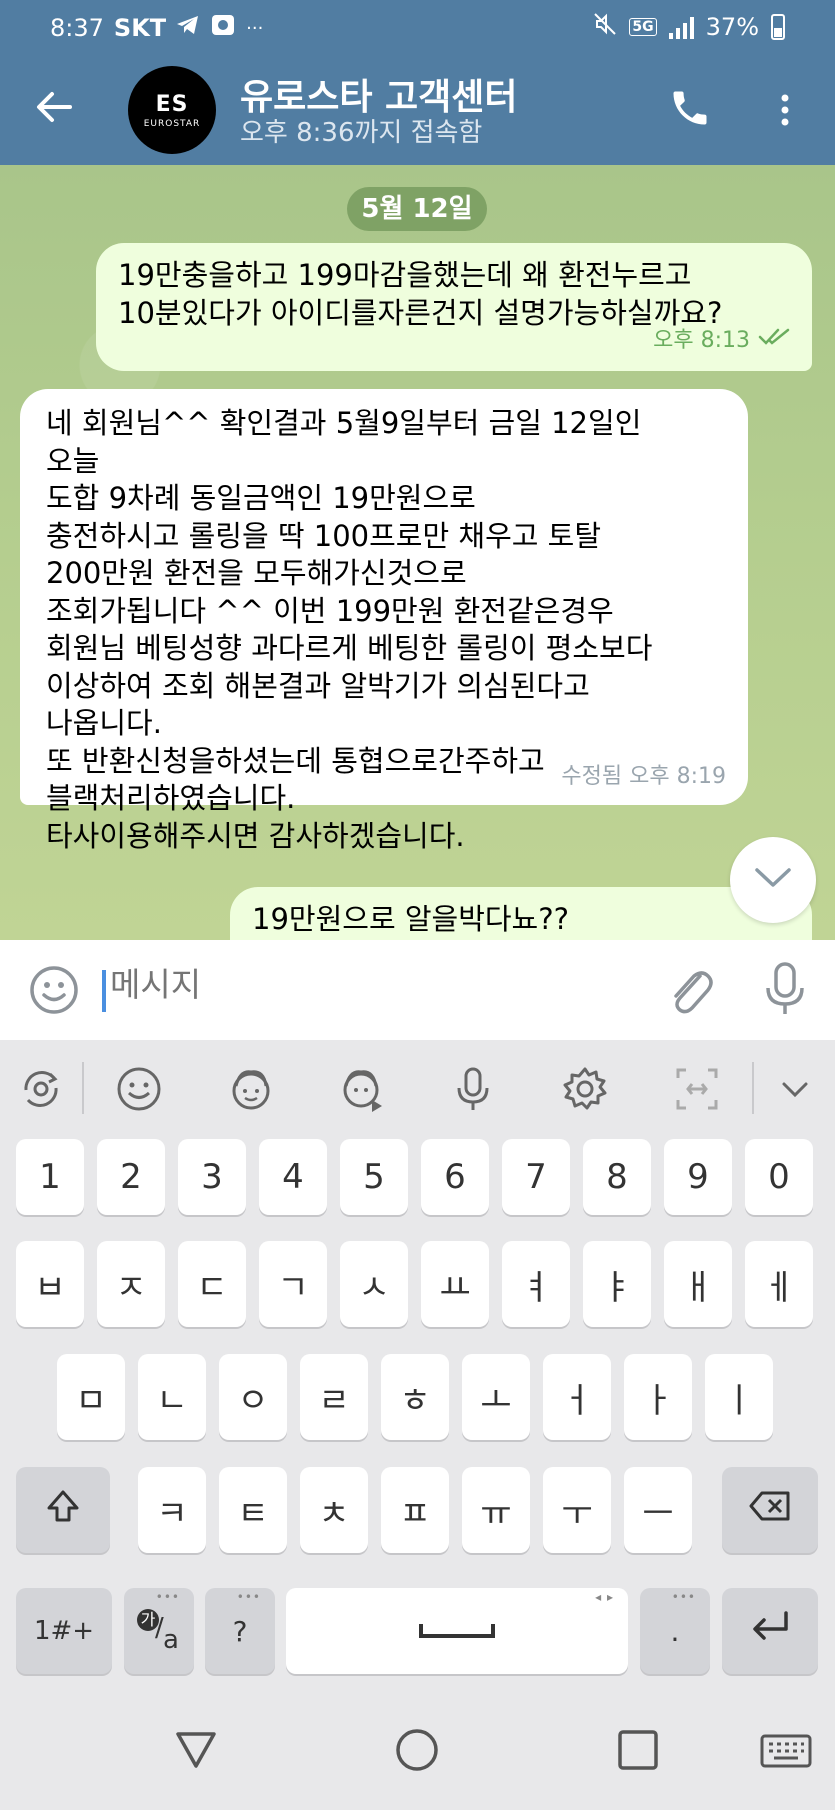 The width and height of the screenshot is (835, 1810). What do you see at coordinates (196, 1750) in the screenshot?
I see `nav-back-icon` at bounding box center [196, 1750].